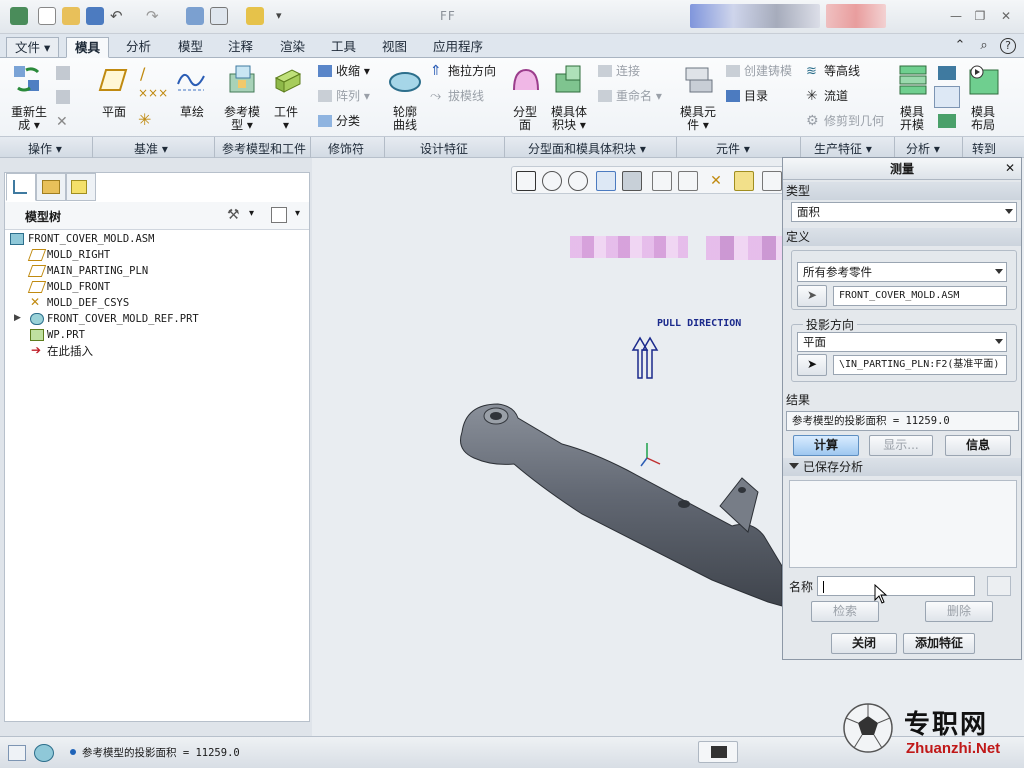  I want to click on saved-views-icon, so click(662, 181).